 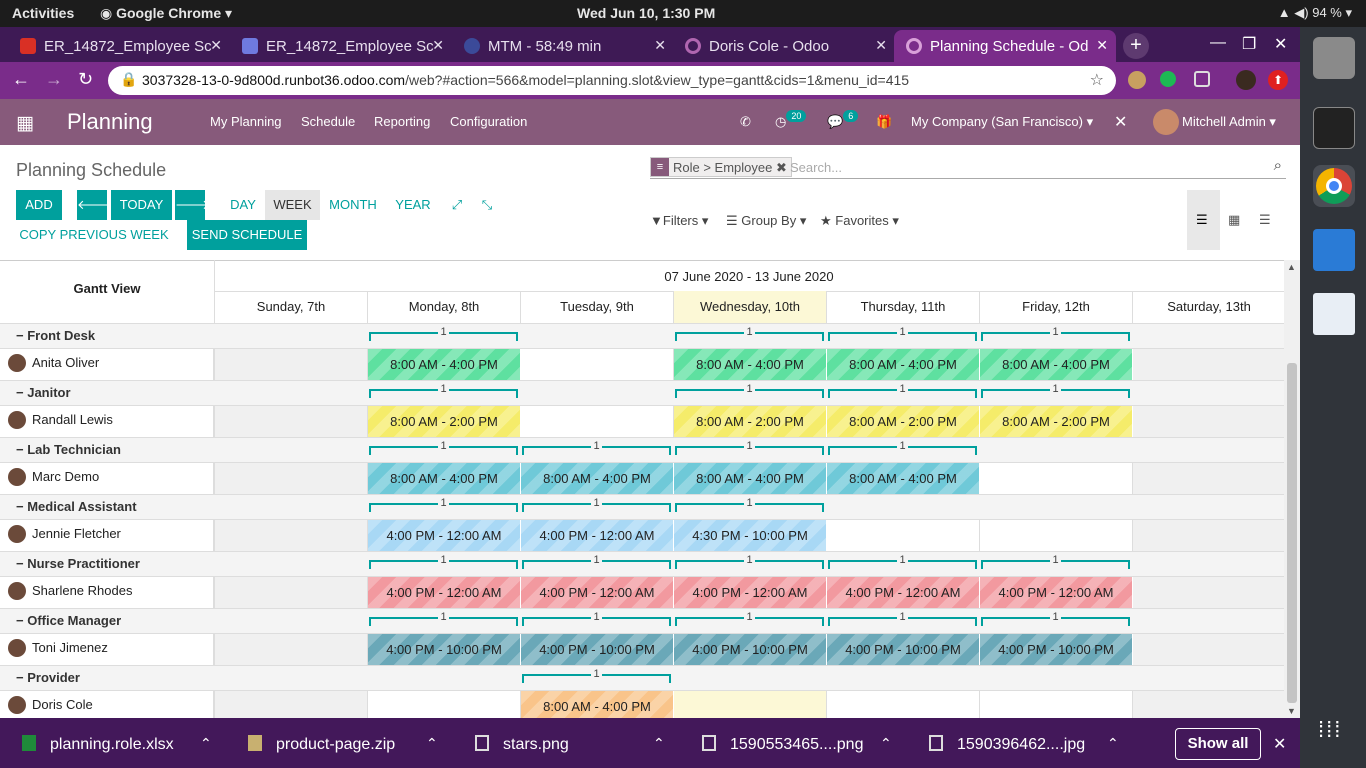 What do you see at coordinates (1278, 165) in the screenshot?
I see `search-icon: ⌕` at bounding box center [1278, 165].